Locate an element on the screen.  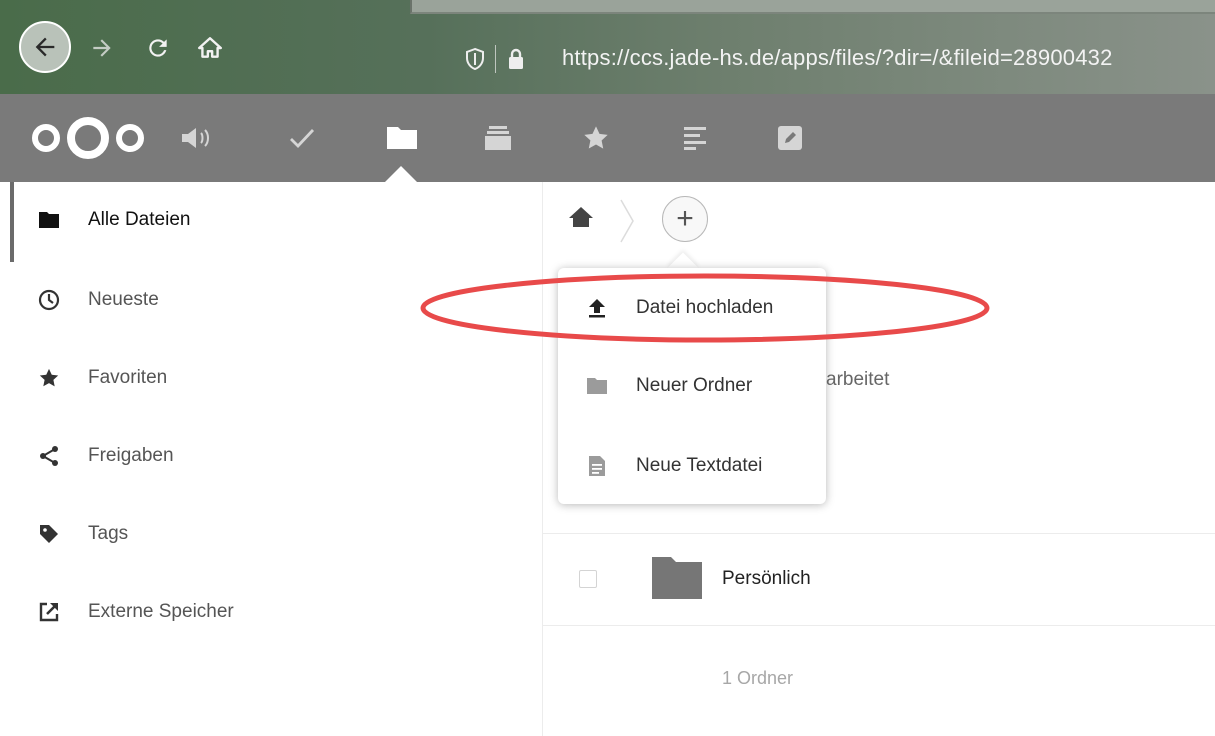
sidebar-item-label: Alle Dateien is located at coordinates (139, 219).